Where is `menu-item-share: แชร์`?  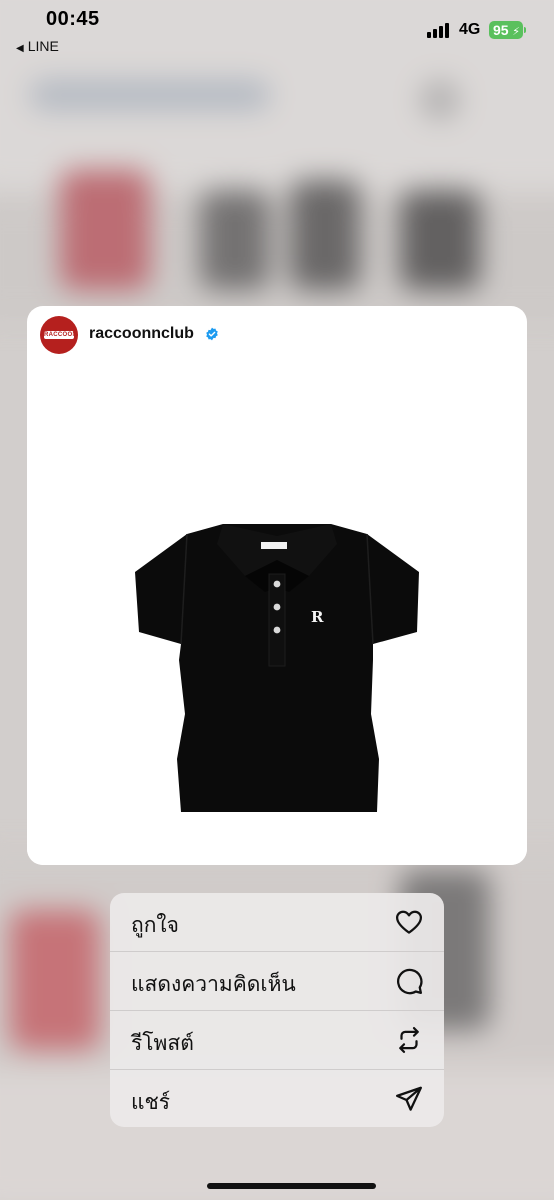 menu-item-share: แชร์ is located at coordinates (277, 1098).